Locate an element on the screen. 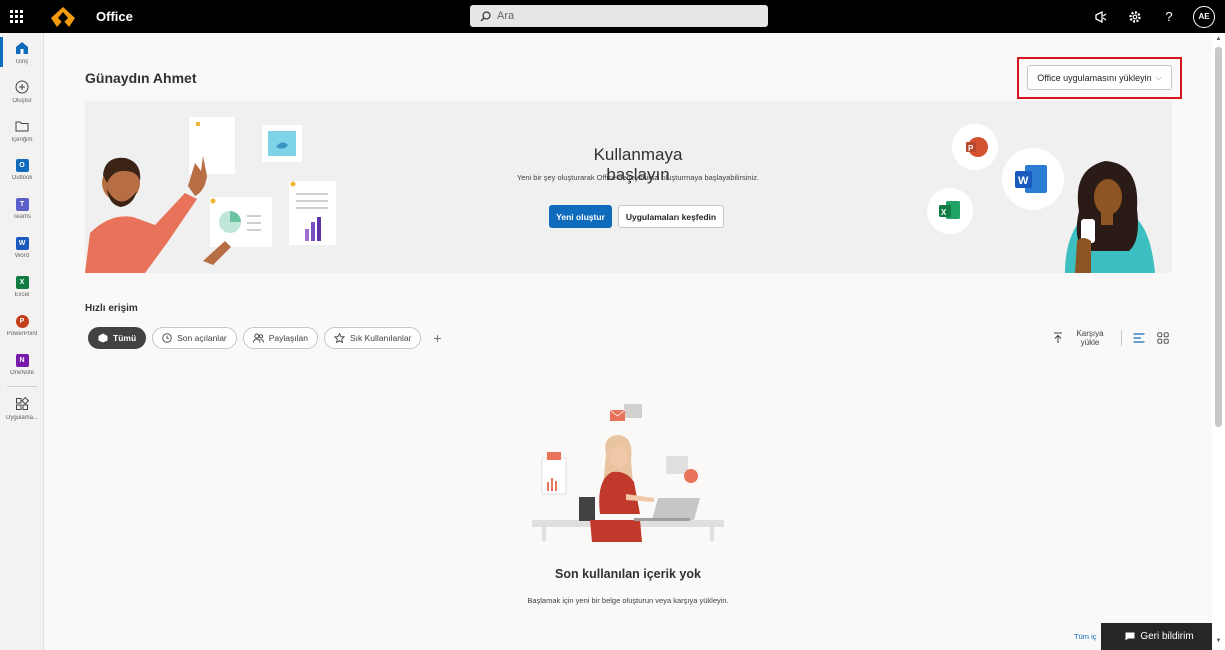  folder-icon is located at coordinates (22, 126).